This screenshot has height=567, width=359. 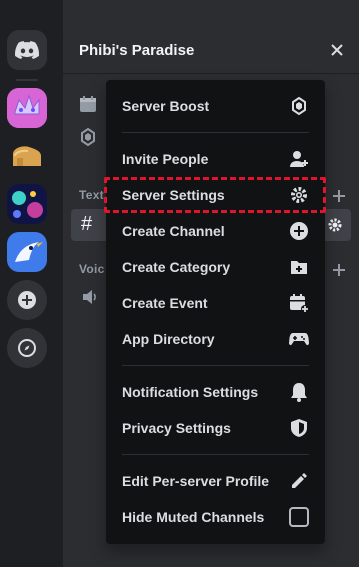 What do you see at coordinates (92, 269) in the screenshot?
I see `category-voice-label: Voic` at bounding box center [92, 269].